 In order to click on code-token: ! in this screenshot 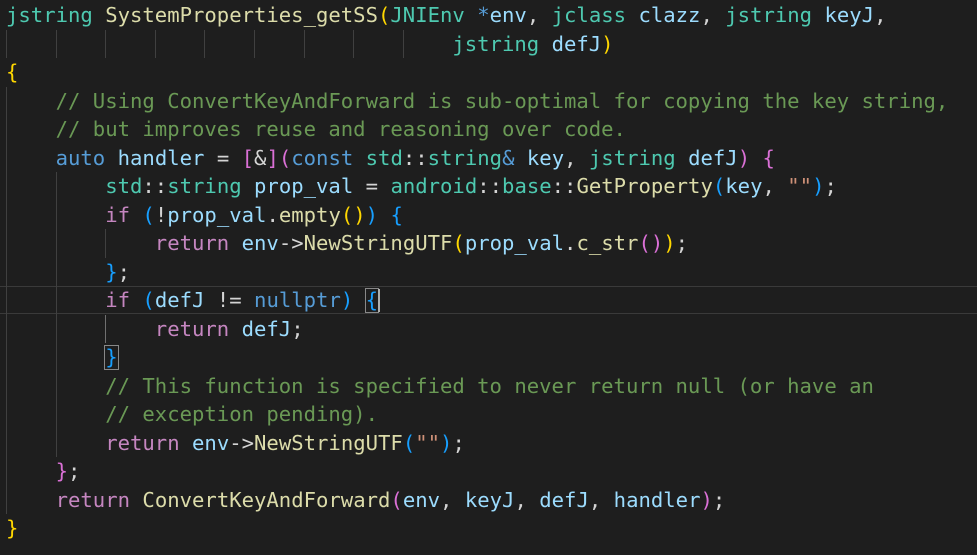, I will do `click(161, 214)`.